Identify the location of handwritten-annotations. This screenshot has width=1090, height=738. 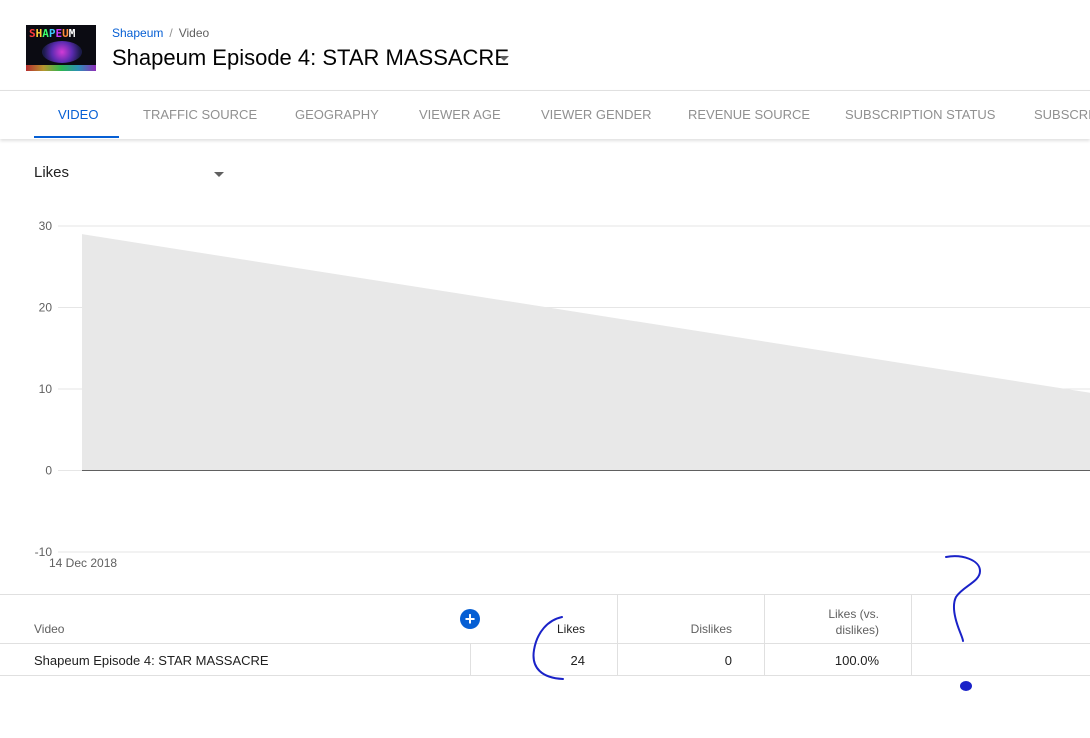
(757, 623).